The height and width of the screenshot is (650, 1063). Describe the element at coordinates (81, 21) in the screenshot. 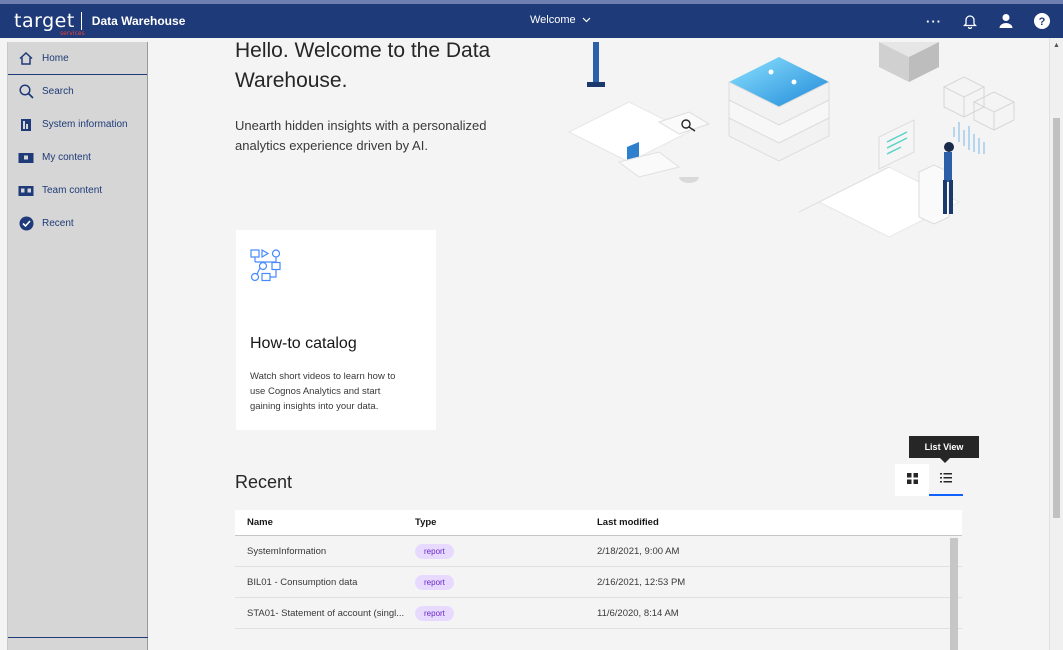

I see `brand-separator` at that location.